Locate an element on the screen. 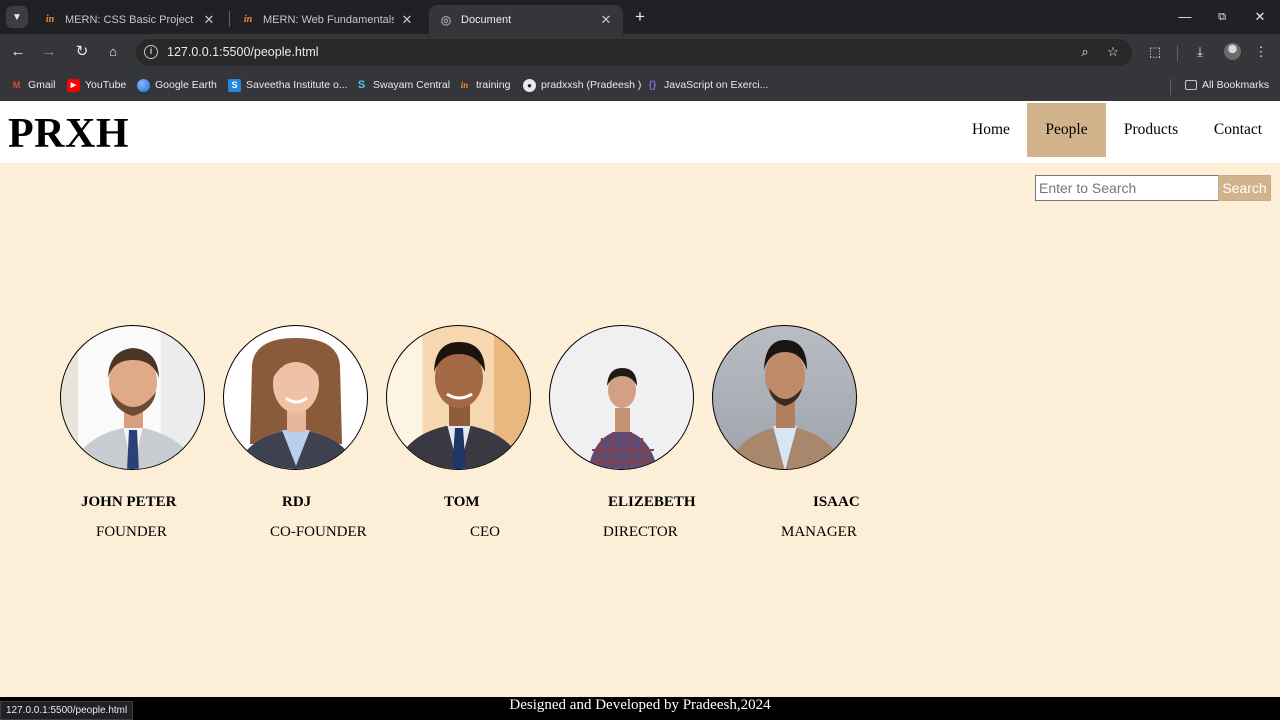 This screenshot has width=1280, height=720. globe-icon: ◎ is located at coordinates (446, 19).